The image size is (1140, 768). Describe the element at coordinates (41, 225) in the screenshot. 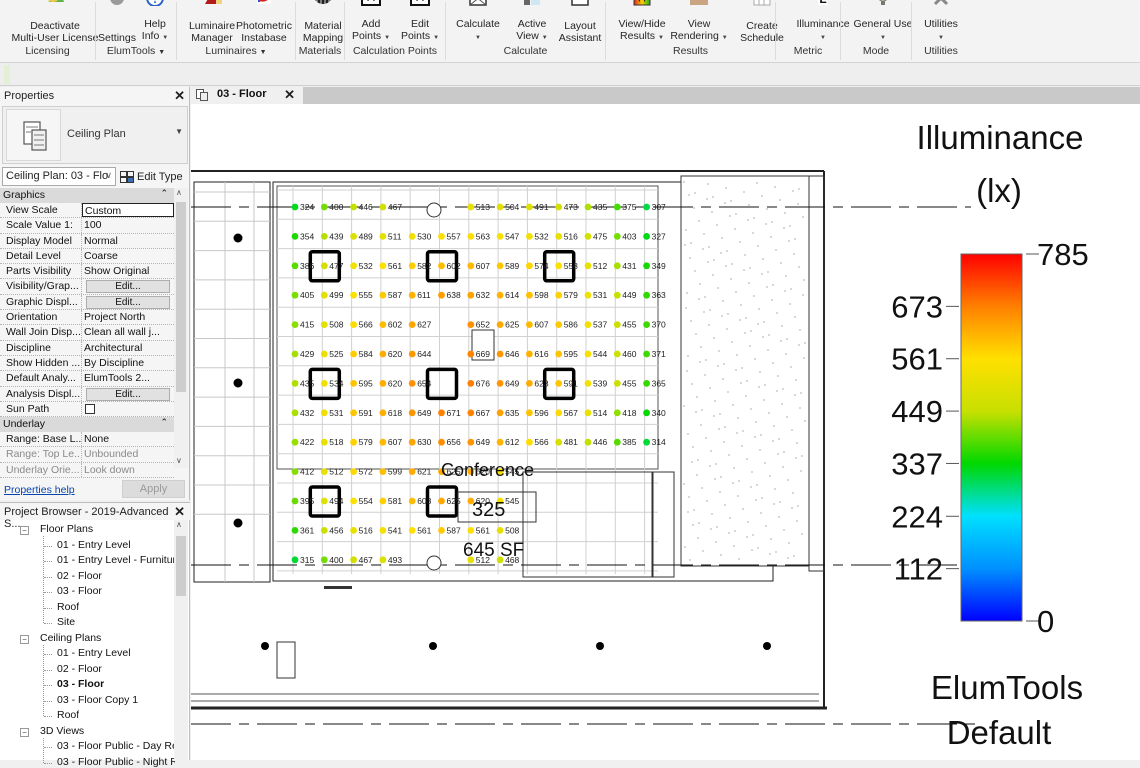

I see `property-key: Scale Value 1:` at that location.